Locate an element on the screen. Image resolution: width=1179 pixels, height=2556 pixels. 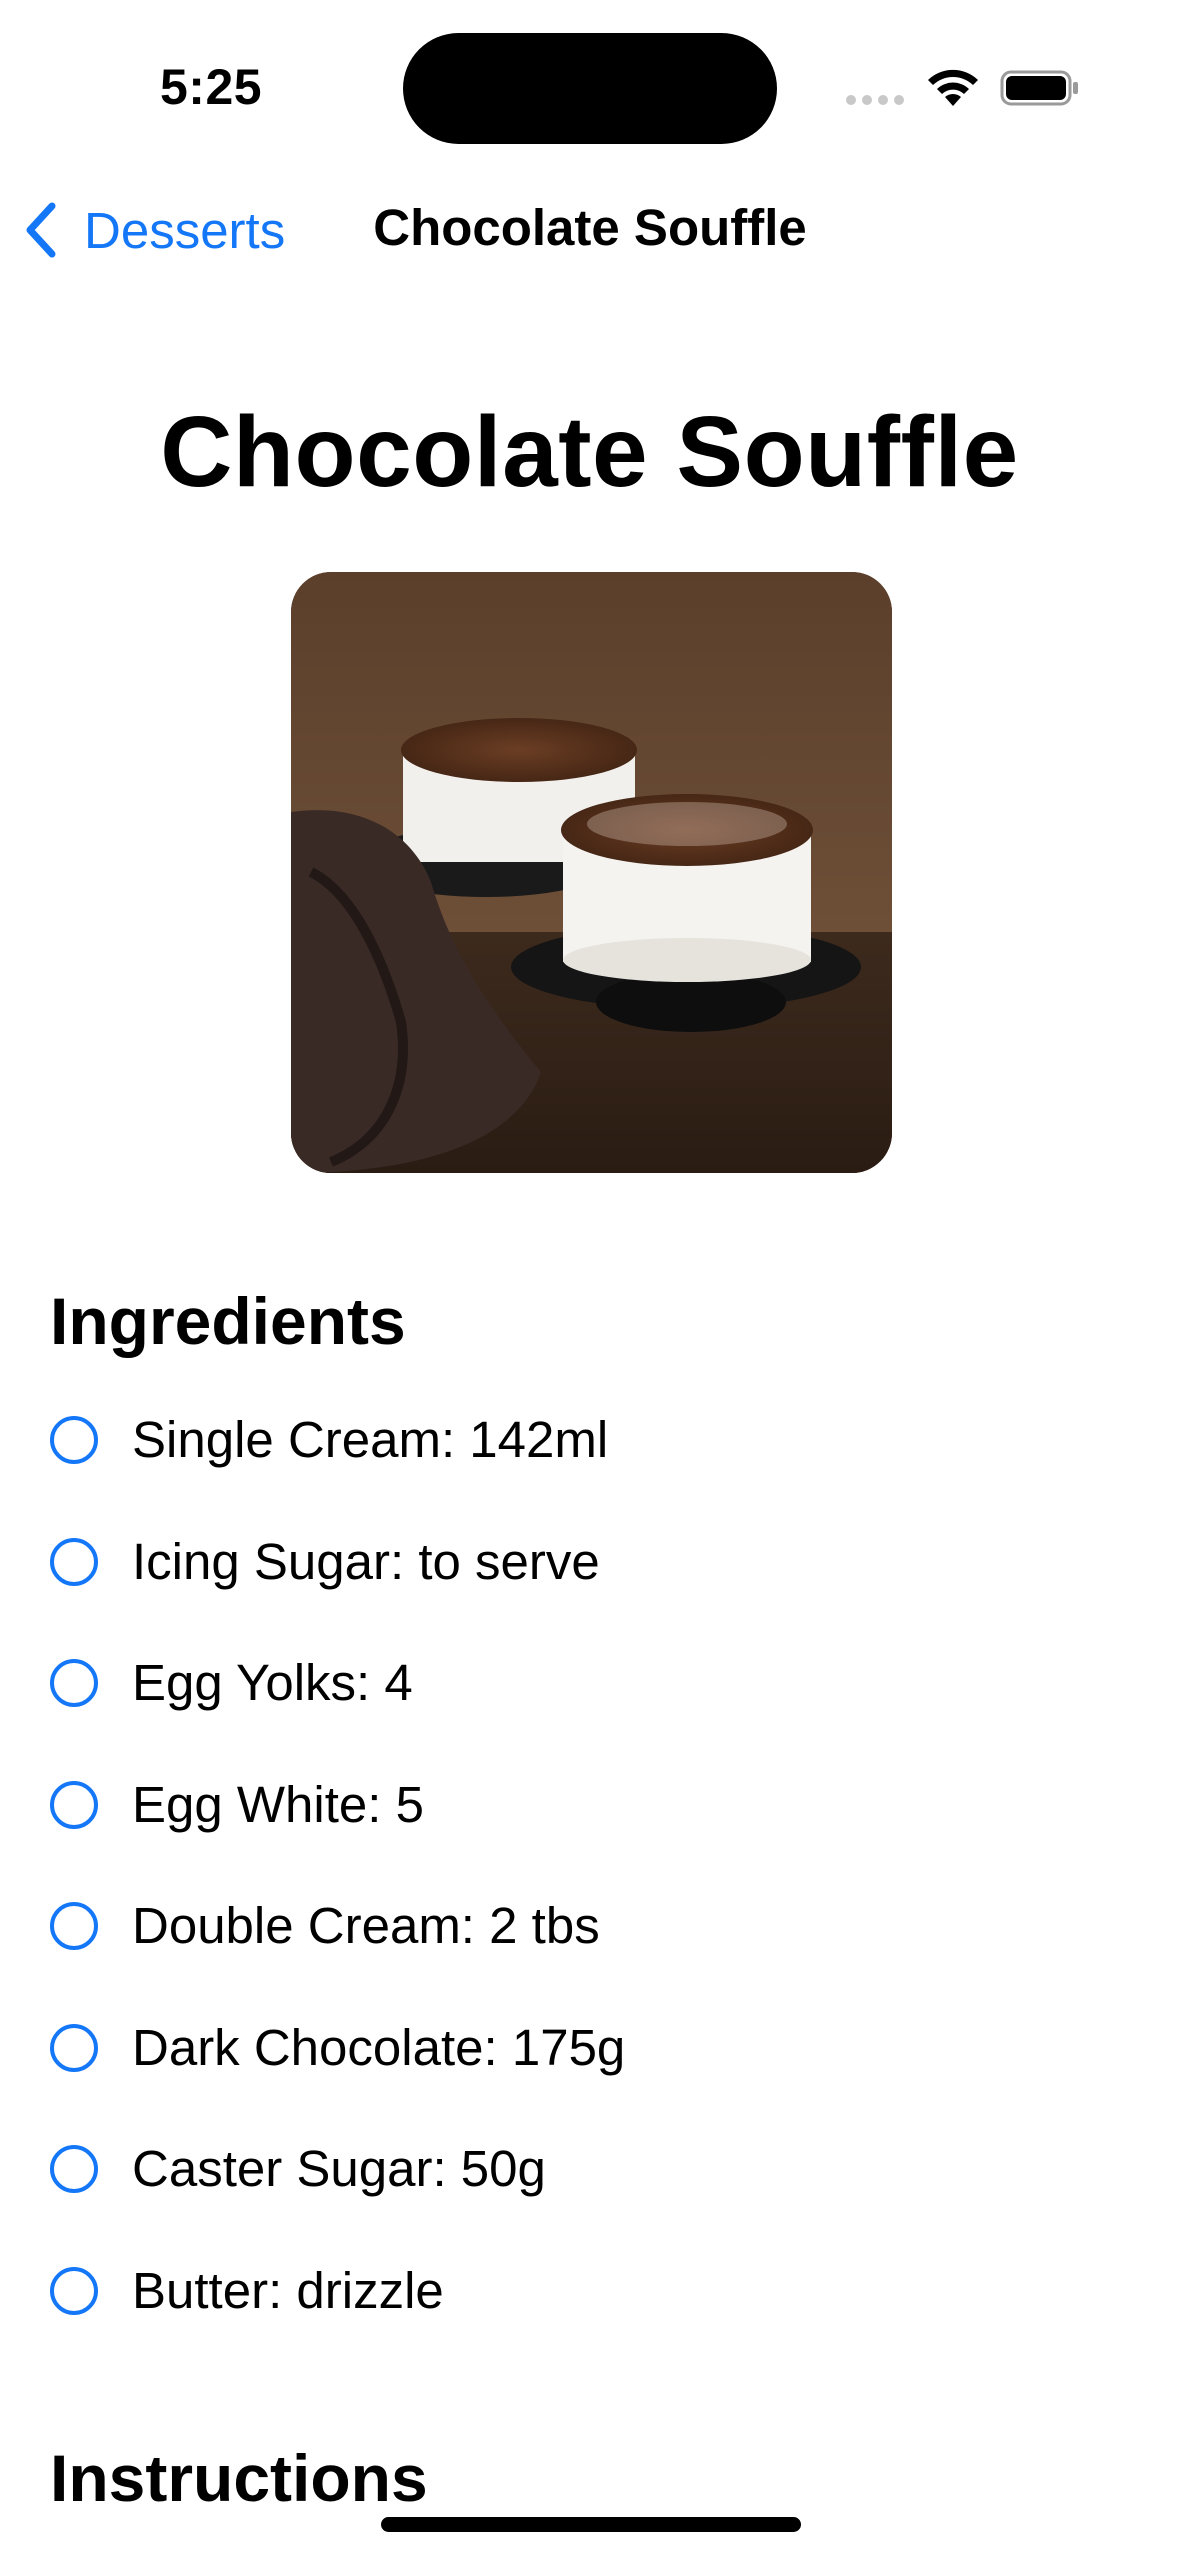
home-indicator is located at coordinates (591, 2524).